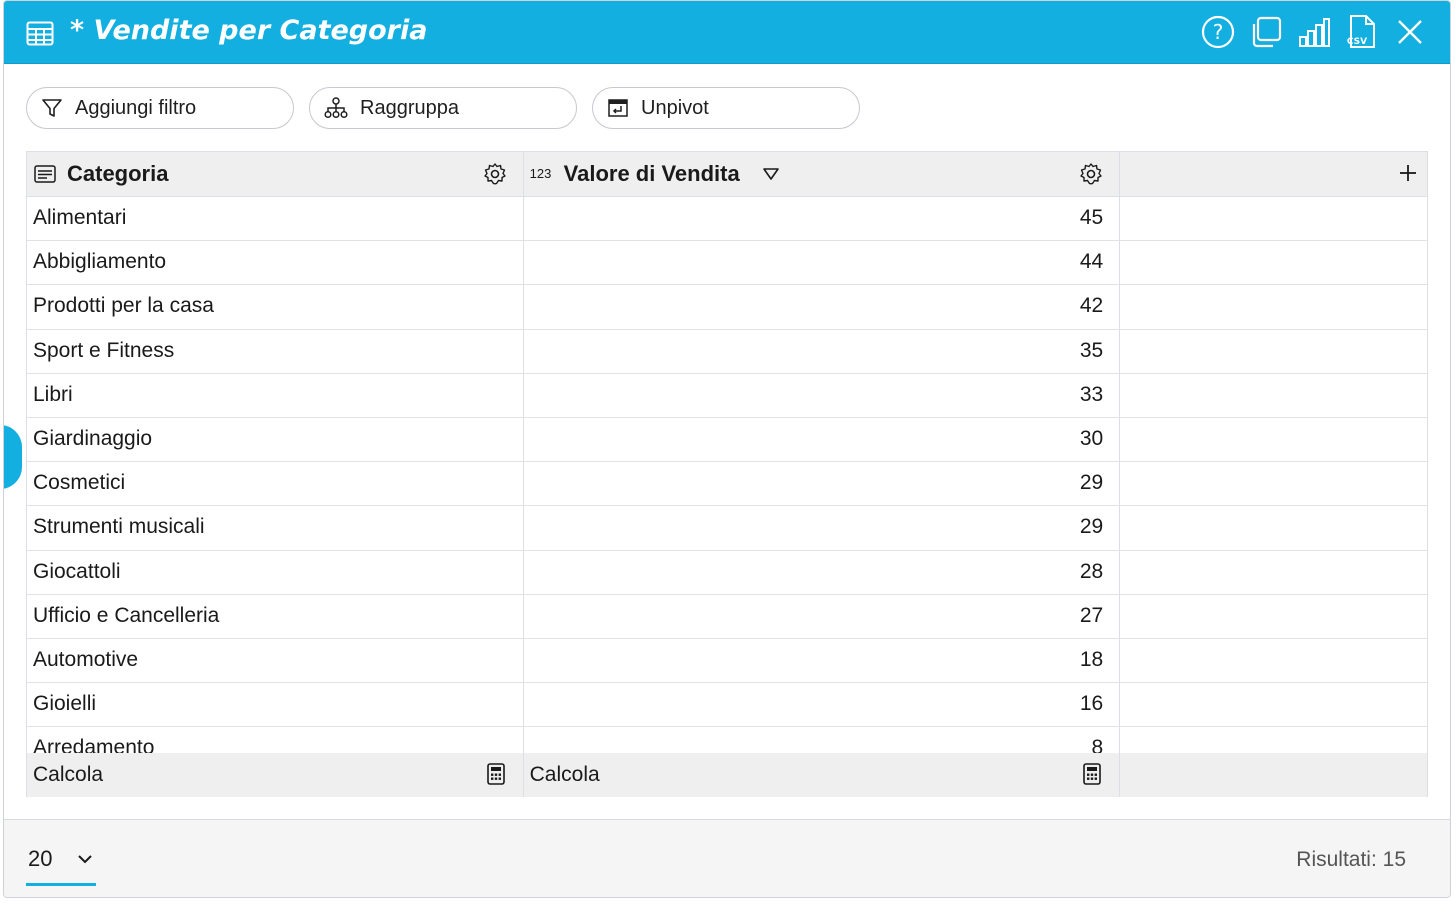 The image size is (1456, 906). What do you see at coordinates (1266, 32) in the screenshot?
I see `duplicate-icon` at bounding box center [1266, 32].